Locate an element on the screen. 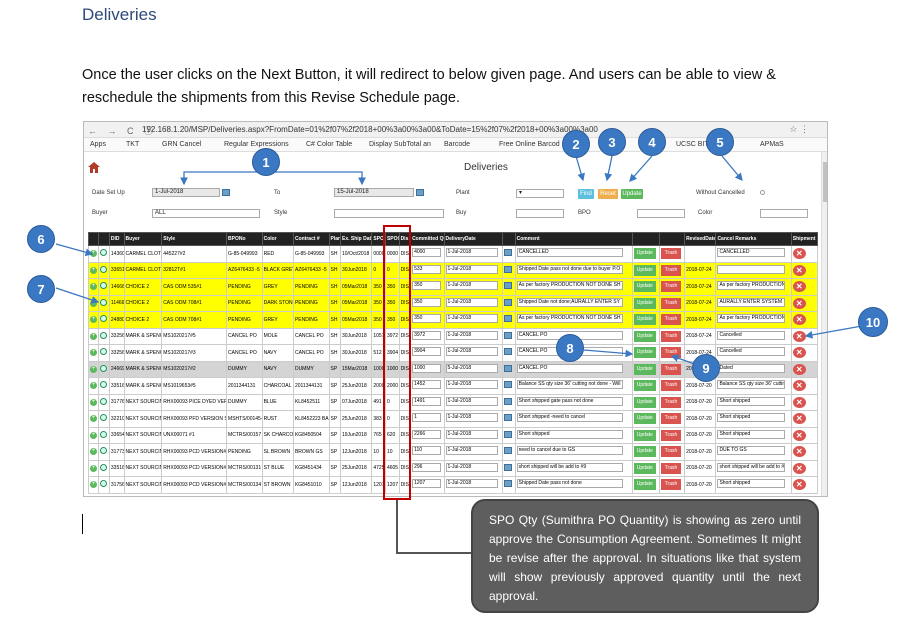 The width and height of the screenshot is (910, 619). bookmark-apps: Apps is located at coordinates (98, 144).